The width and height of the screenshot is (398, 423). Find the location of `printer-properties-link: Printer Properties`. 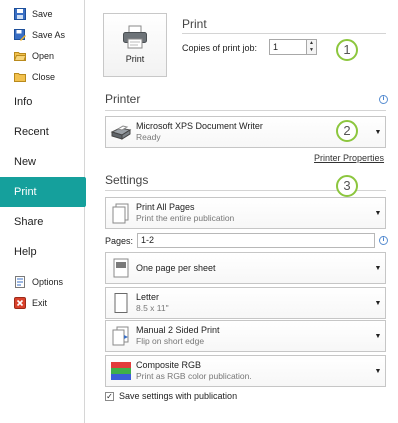

printer-properties-link: Printer Properties is located at coordinates (349, 158).